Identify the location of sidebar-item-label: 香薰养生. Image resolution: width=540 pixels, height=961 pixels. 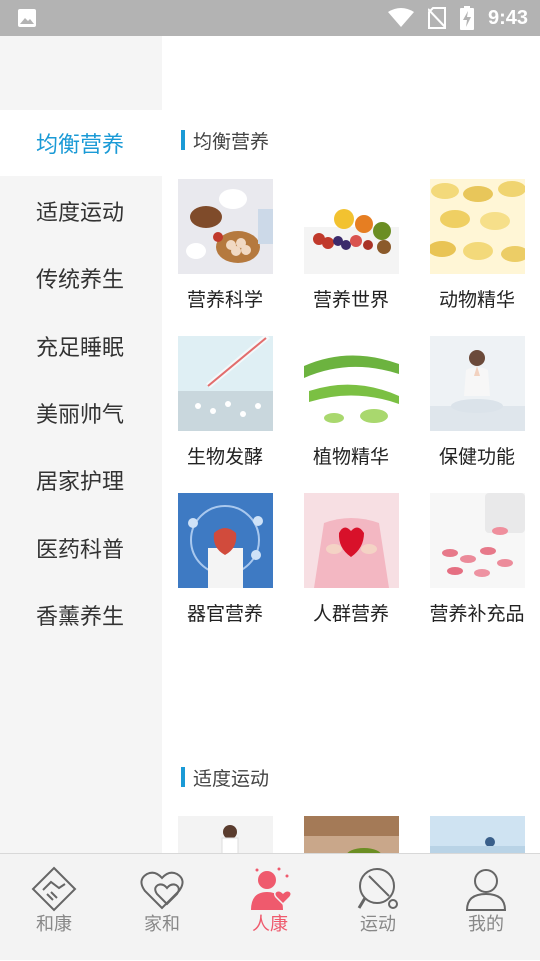
(80, 617).